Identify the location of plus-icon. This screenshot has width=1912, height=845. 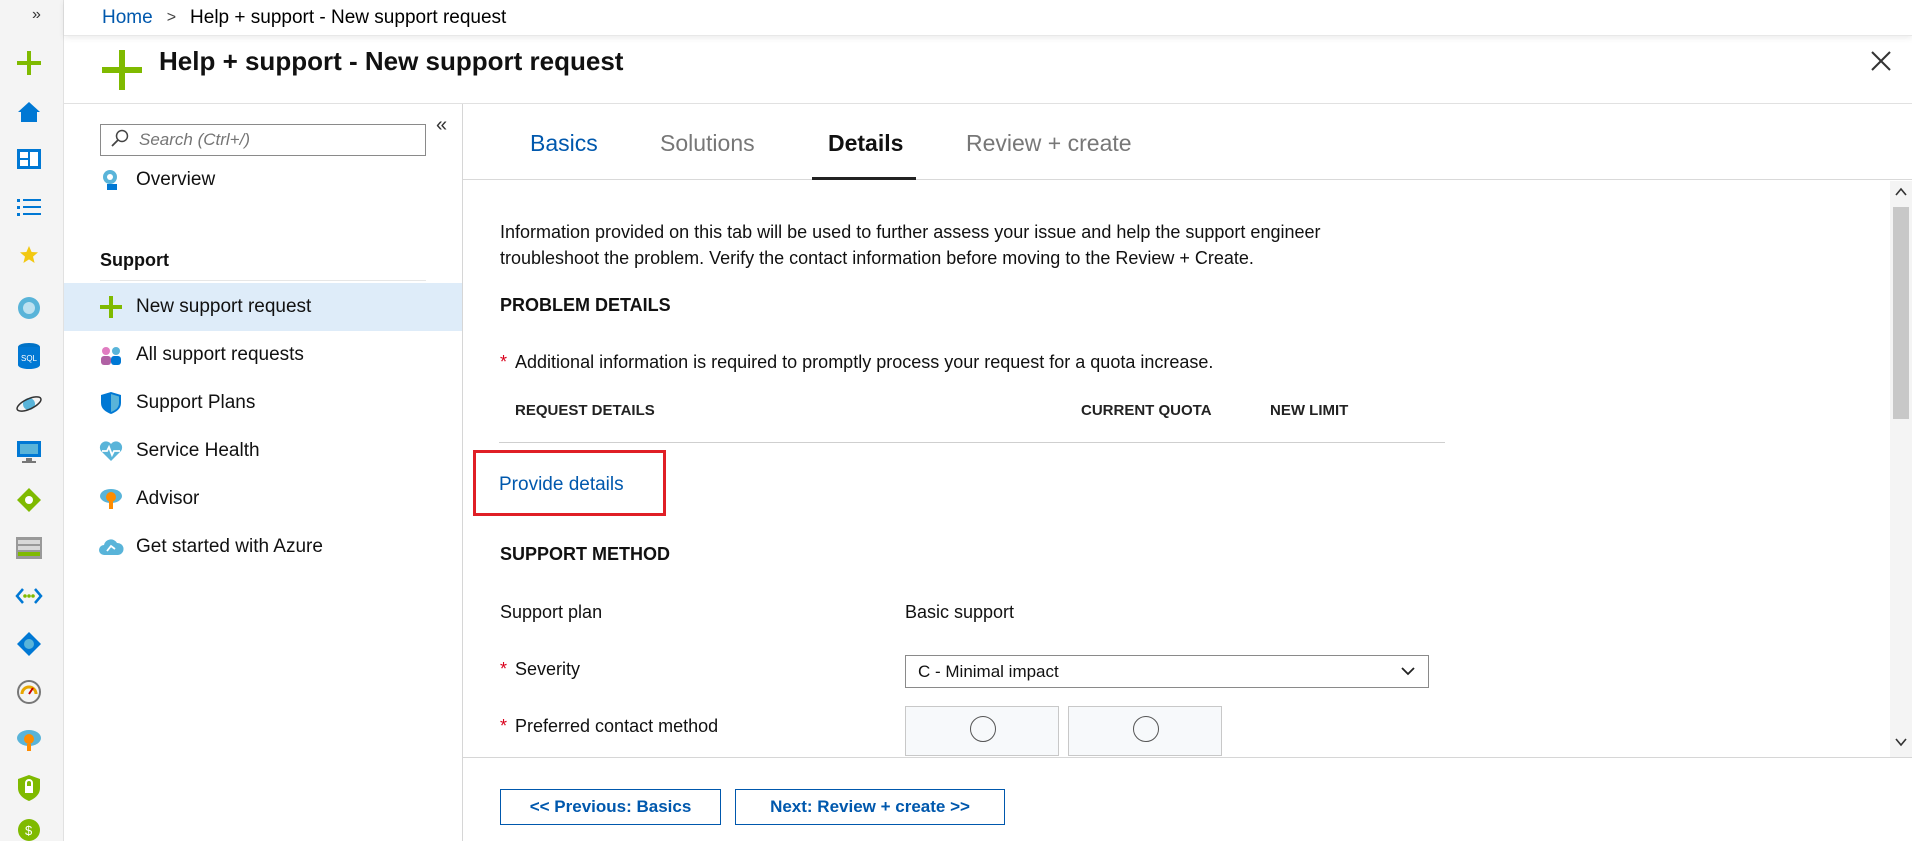
(111, 307).